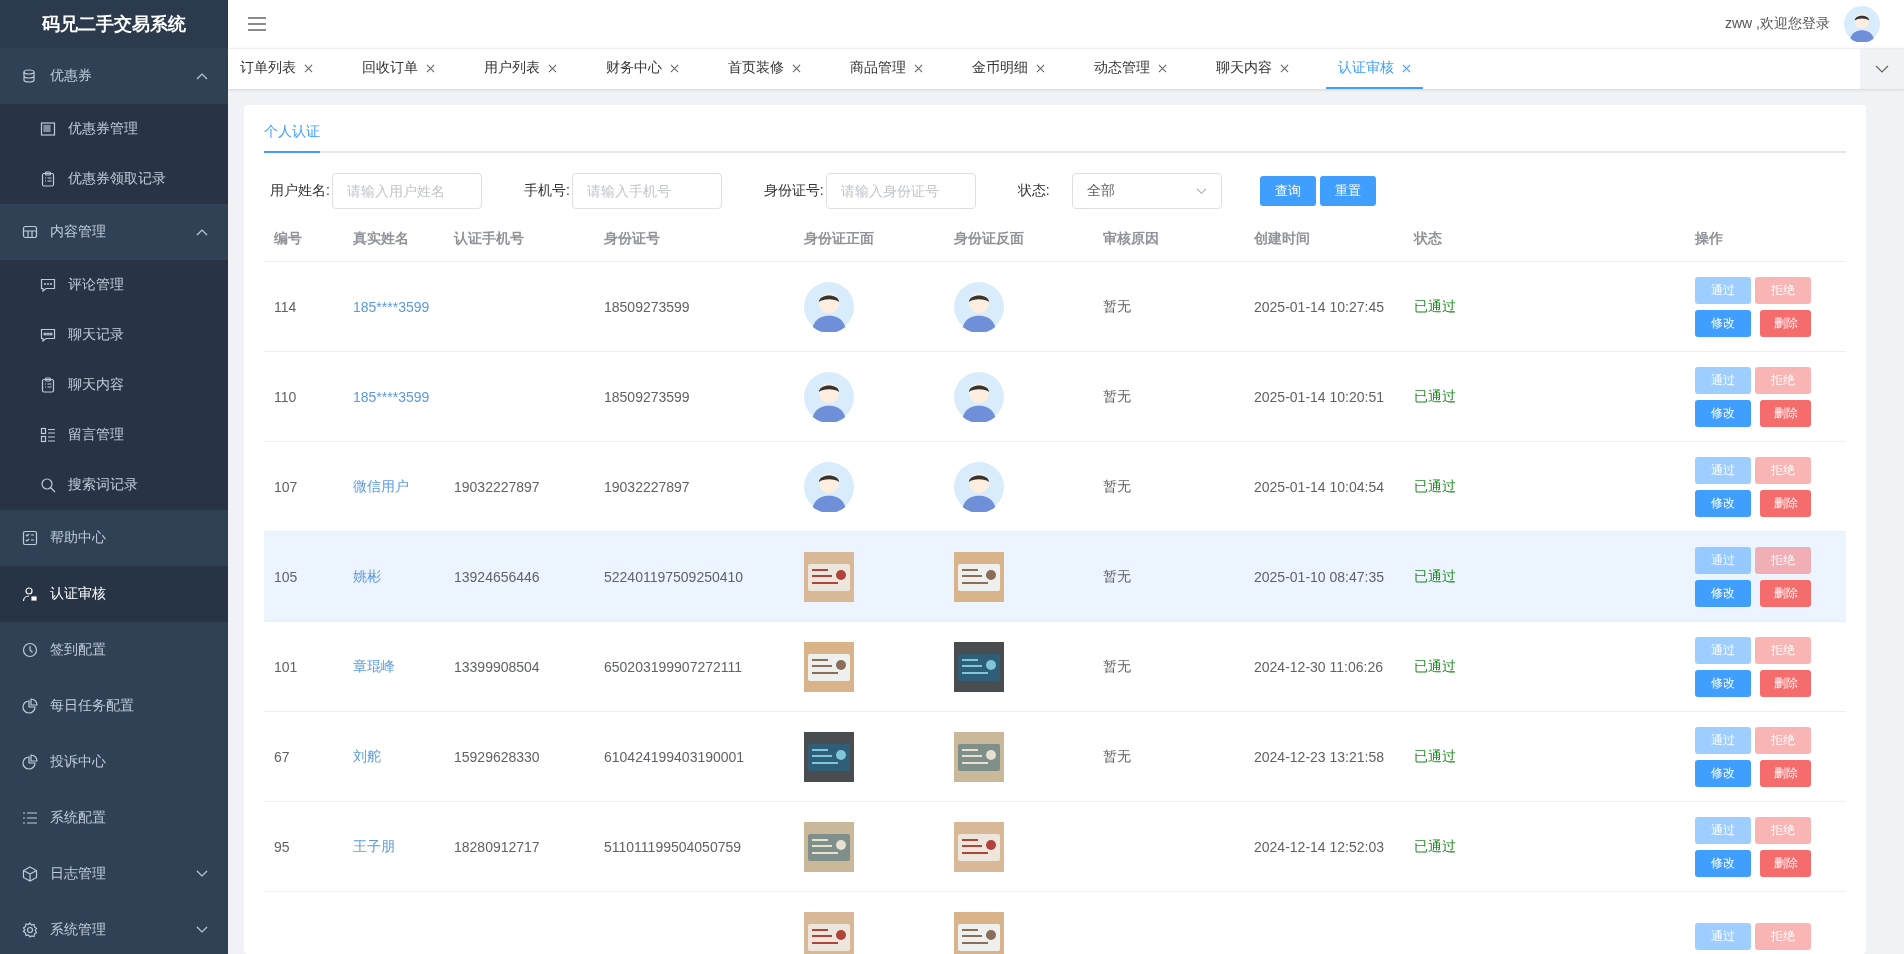 This screenshot has height=954, width=1904. I want to click on tab: 用户列表, so click(520, 69).